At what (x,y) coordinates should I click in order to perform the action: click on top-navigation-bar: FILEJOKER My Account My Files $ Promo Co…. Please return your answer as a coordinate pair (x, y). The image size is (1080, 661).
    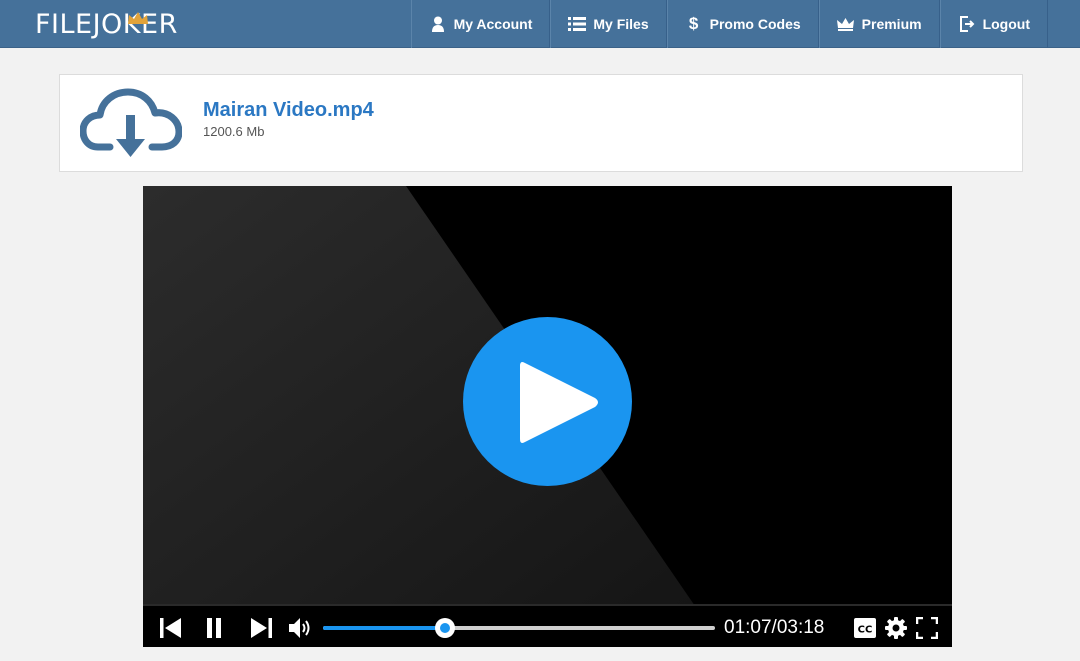
    Looking at the image, I should click on (540, 24).